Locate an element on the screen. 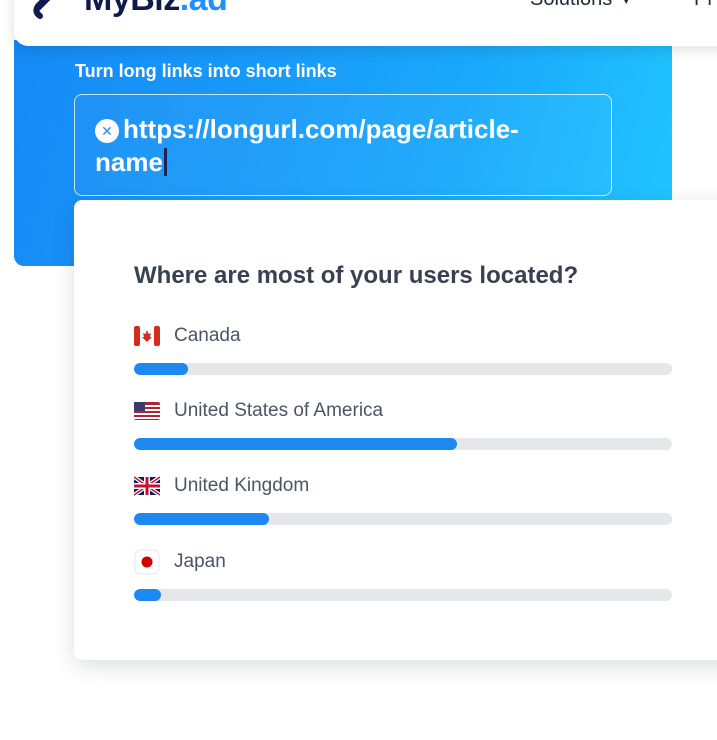  nav-solutions-menu: Solutions ▼ is located at coordinates (581, 5).